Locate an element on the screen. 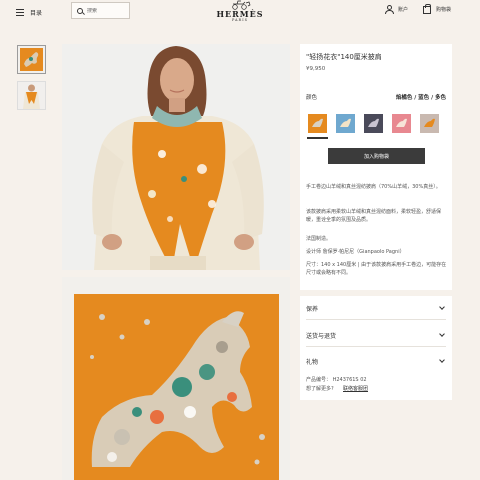 The height and width of the screenshot is (480, 480). hamburger-icon is located at coordinates (20, 12).